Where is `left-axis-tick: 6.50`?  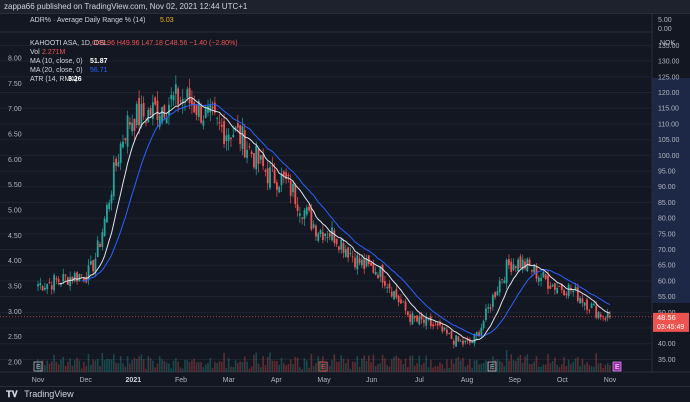
left-axis-tick: 6.50 is located at coordinates (15, 135).